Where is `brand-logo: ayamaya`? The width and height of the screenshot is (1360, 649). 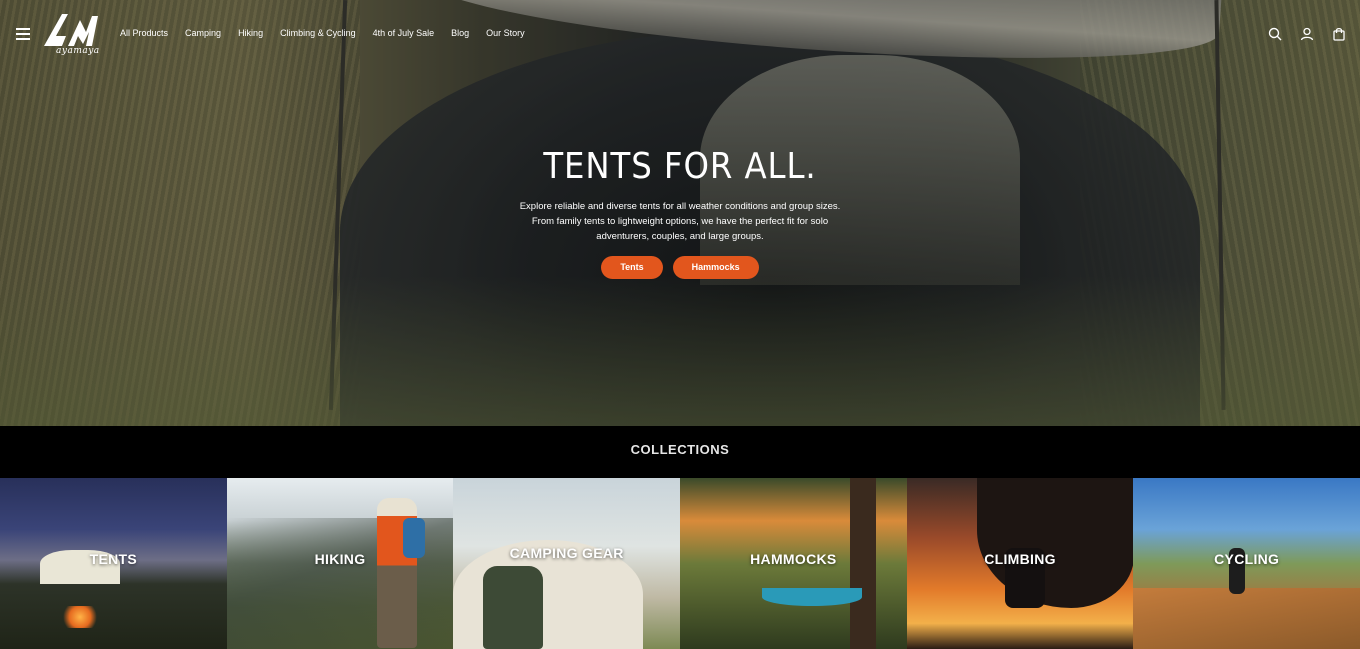 brand-logo: ayamaya is located at coordinates (74, 35).